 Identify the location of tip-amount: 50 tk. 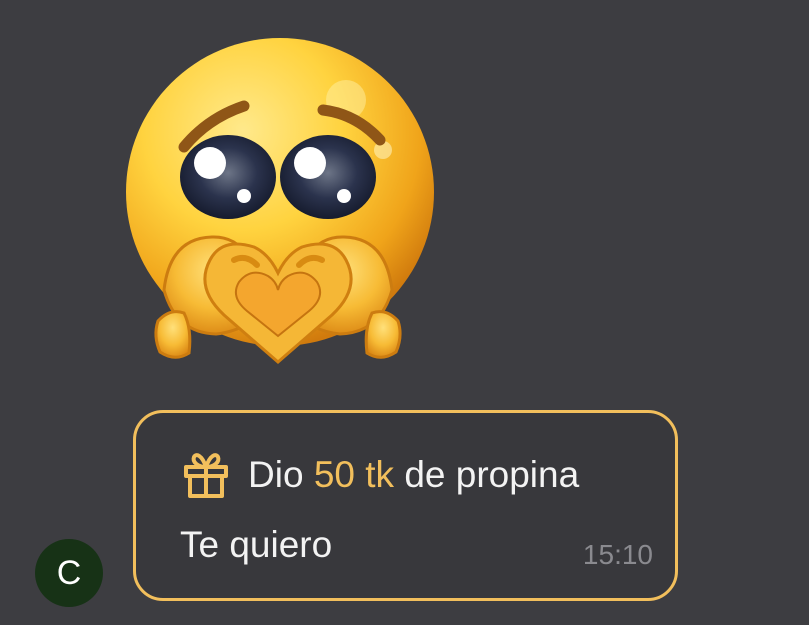
(354, 474).